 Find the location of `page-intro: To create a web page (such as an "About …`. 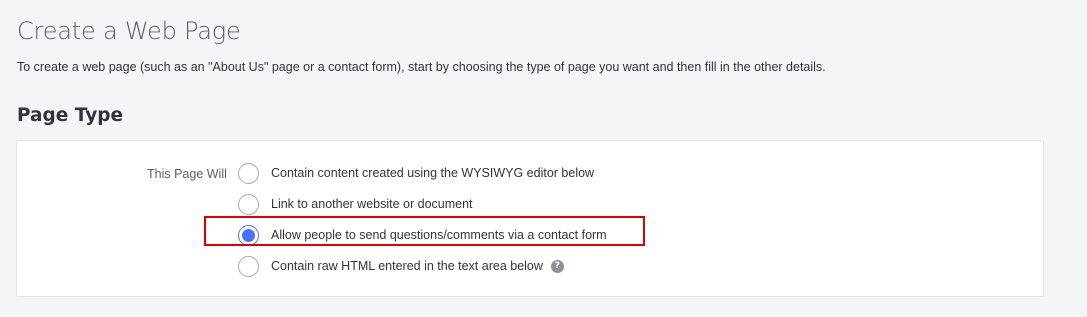

page-intro: To create a web page (such as an "About … is located at coordinates (421, 67).